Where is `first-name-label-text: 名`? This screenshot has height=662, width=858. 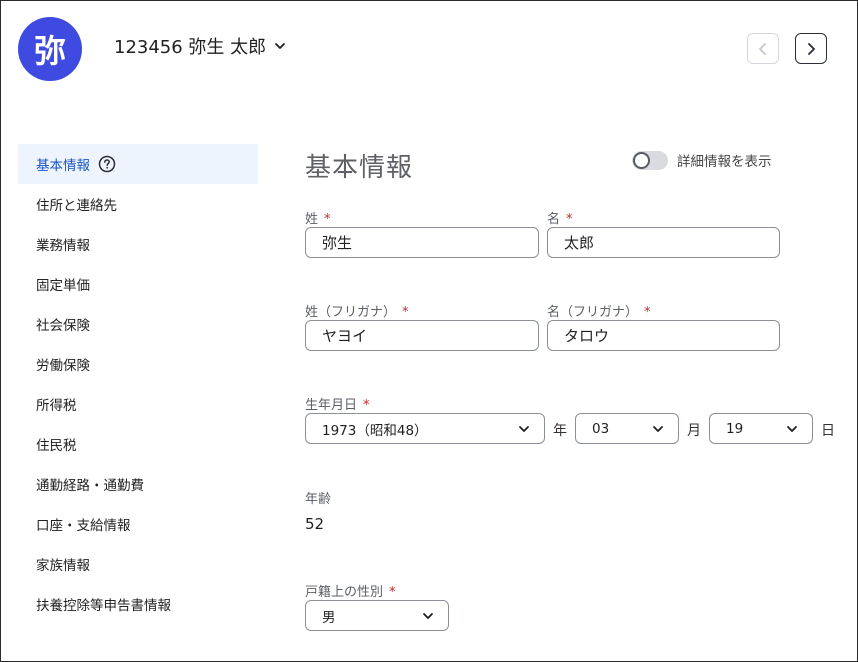 first-name-label-text: 名 is located at coordinates (554, 219).